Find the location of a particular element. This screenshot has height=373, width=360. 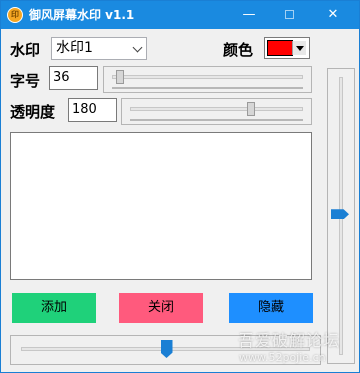

font-size-input: 36 is located at coordinates (73, 78).